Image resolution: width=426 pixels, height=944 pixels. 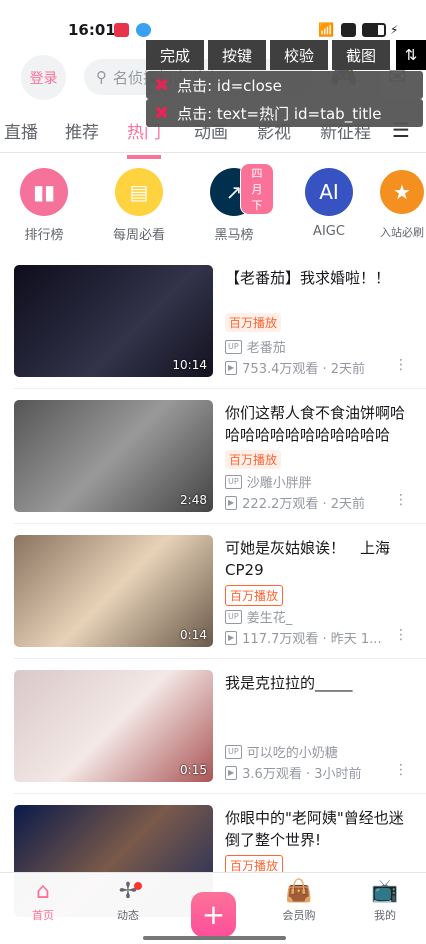 I want to click on tv-icon: 📺, so click(x=385, y=891).